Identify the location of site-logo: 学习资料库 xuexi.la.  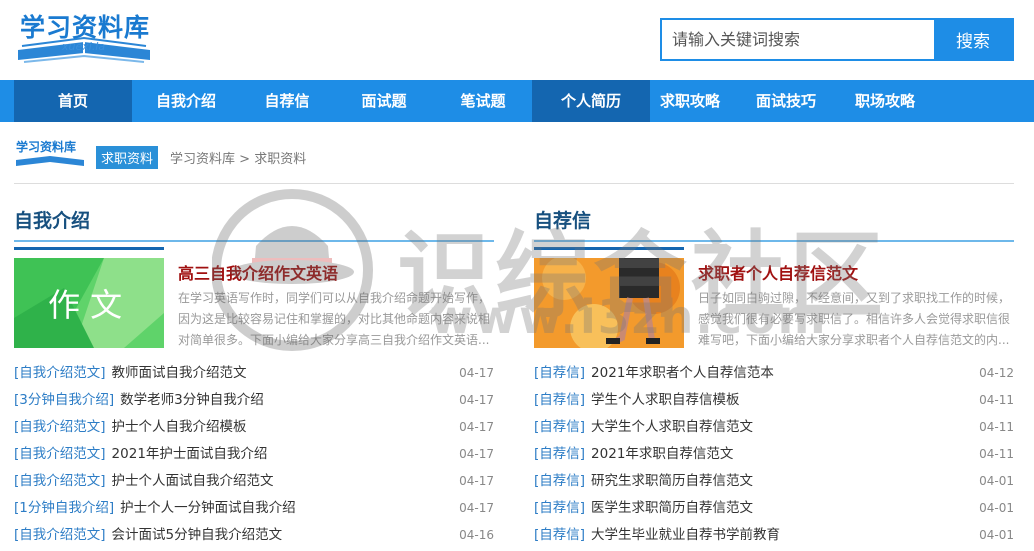
(84, 39).